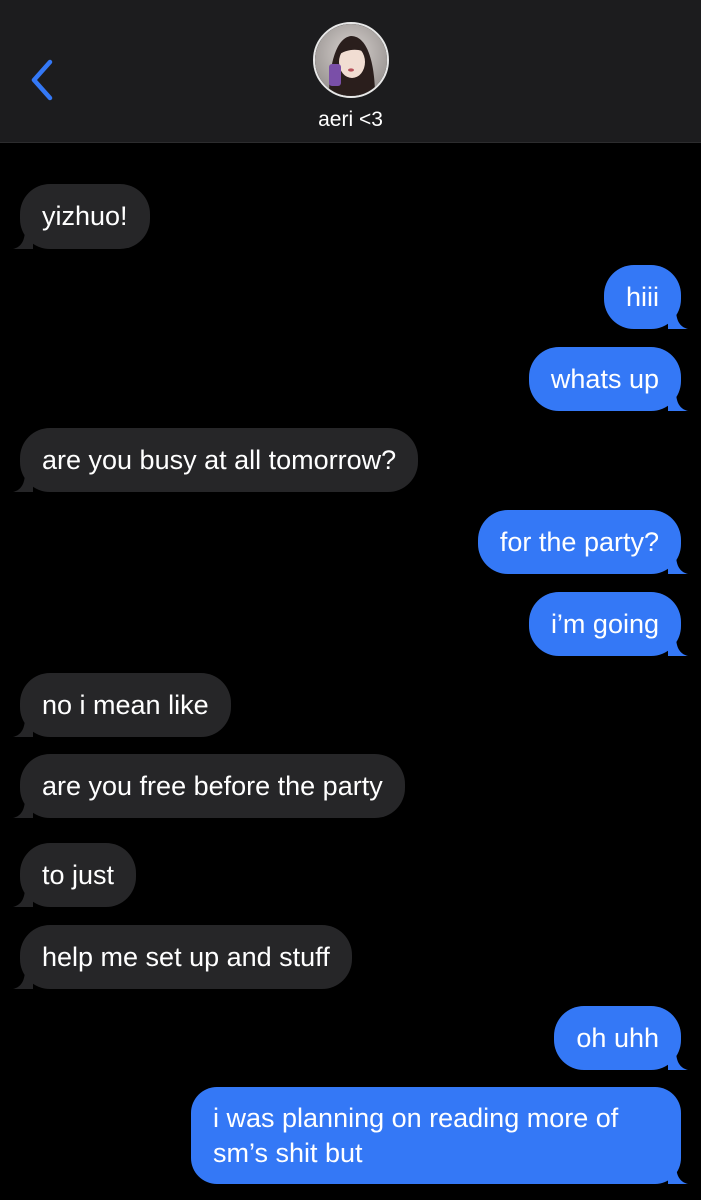  What do you see at coordinates (186, 957) in the screenshot?
I see `message-text: help me set up and stuff` at bounding box center [186, 957].